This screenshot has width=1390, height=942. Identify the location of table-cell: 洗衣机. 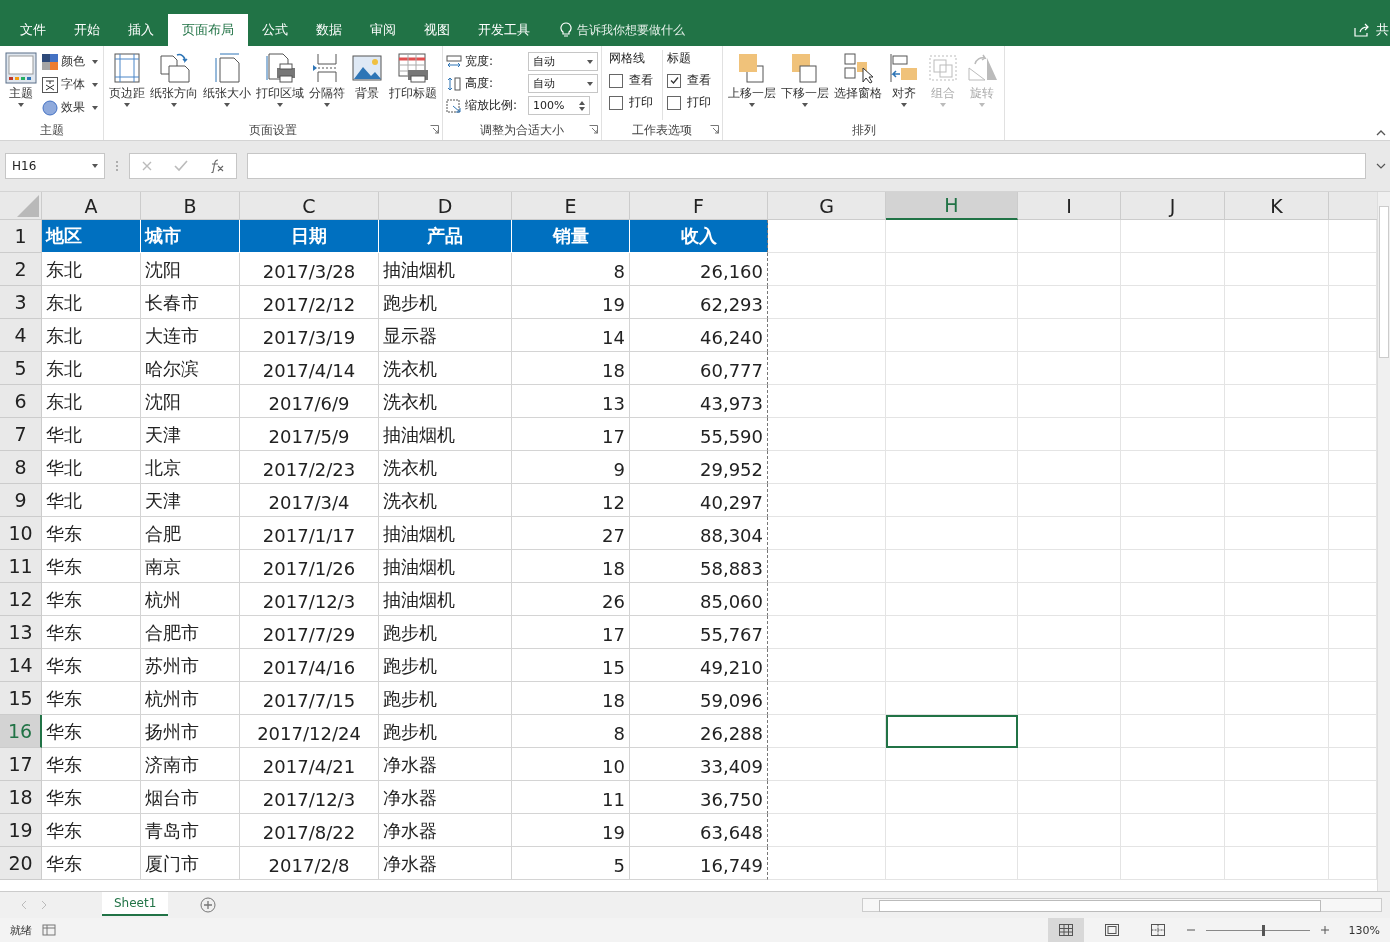
(445, 401).